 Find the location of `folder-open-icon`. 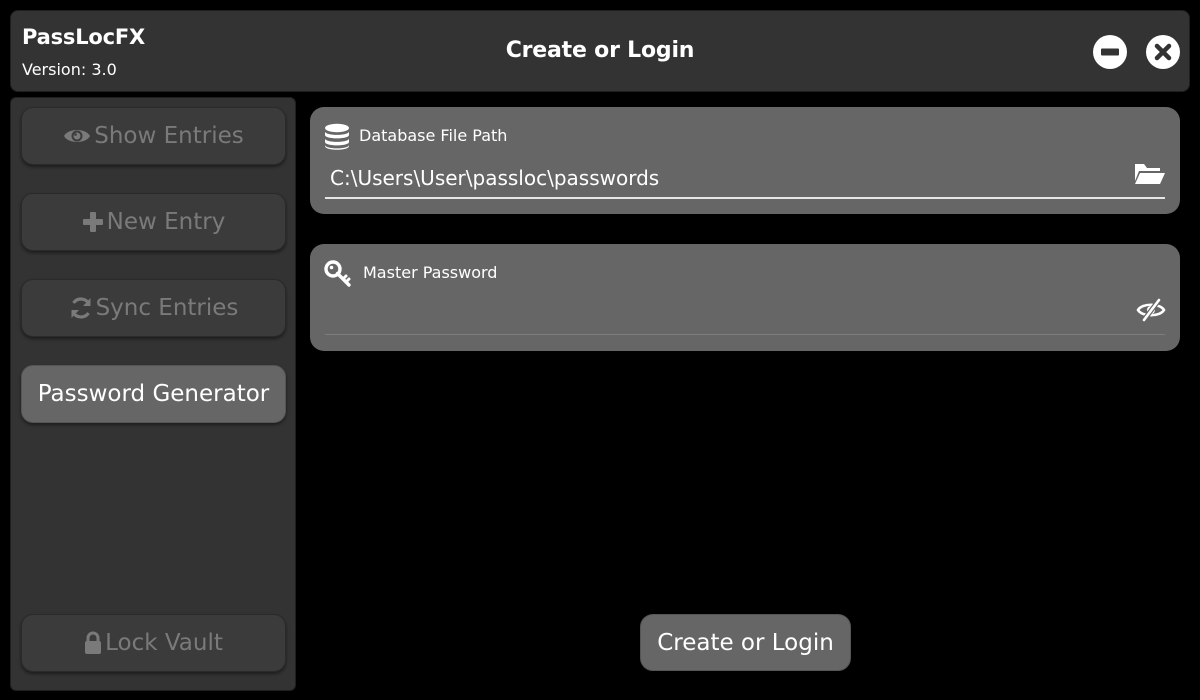

folder-open-icon is located at coordinates (1150, 173).